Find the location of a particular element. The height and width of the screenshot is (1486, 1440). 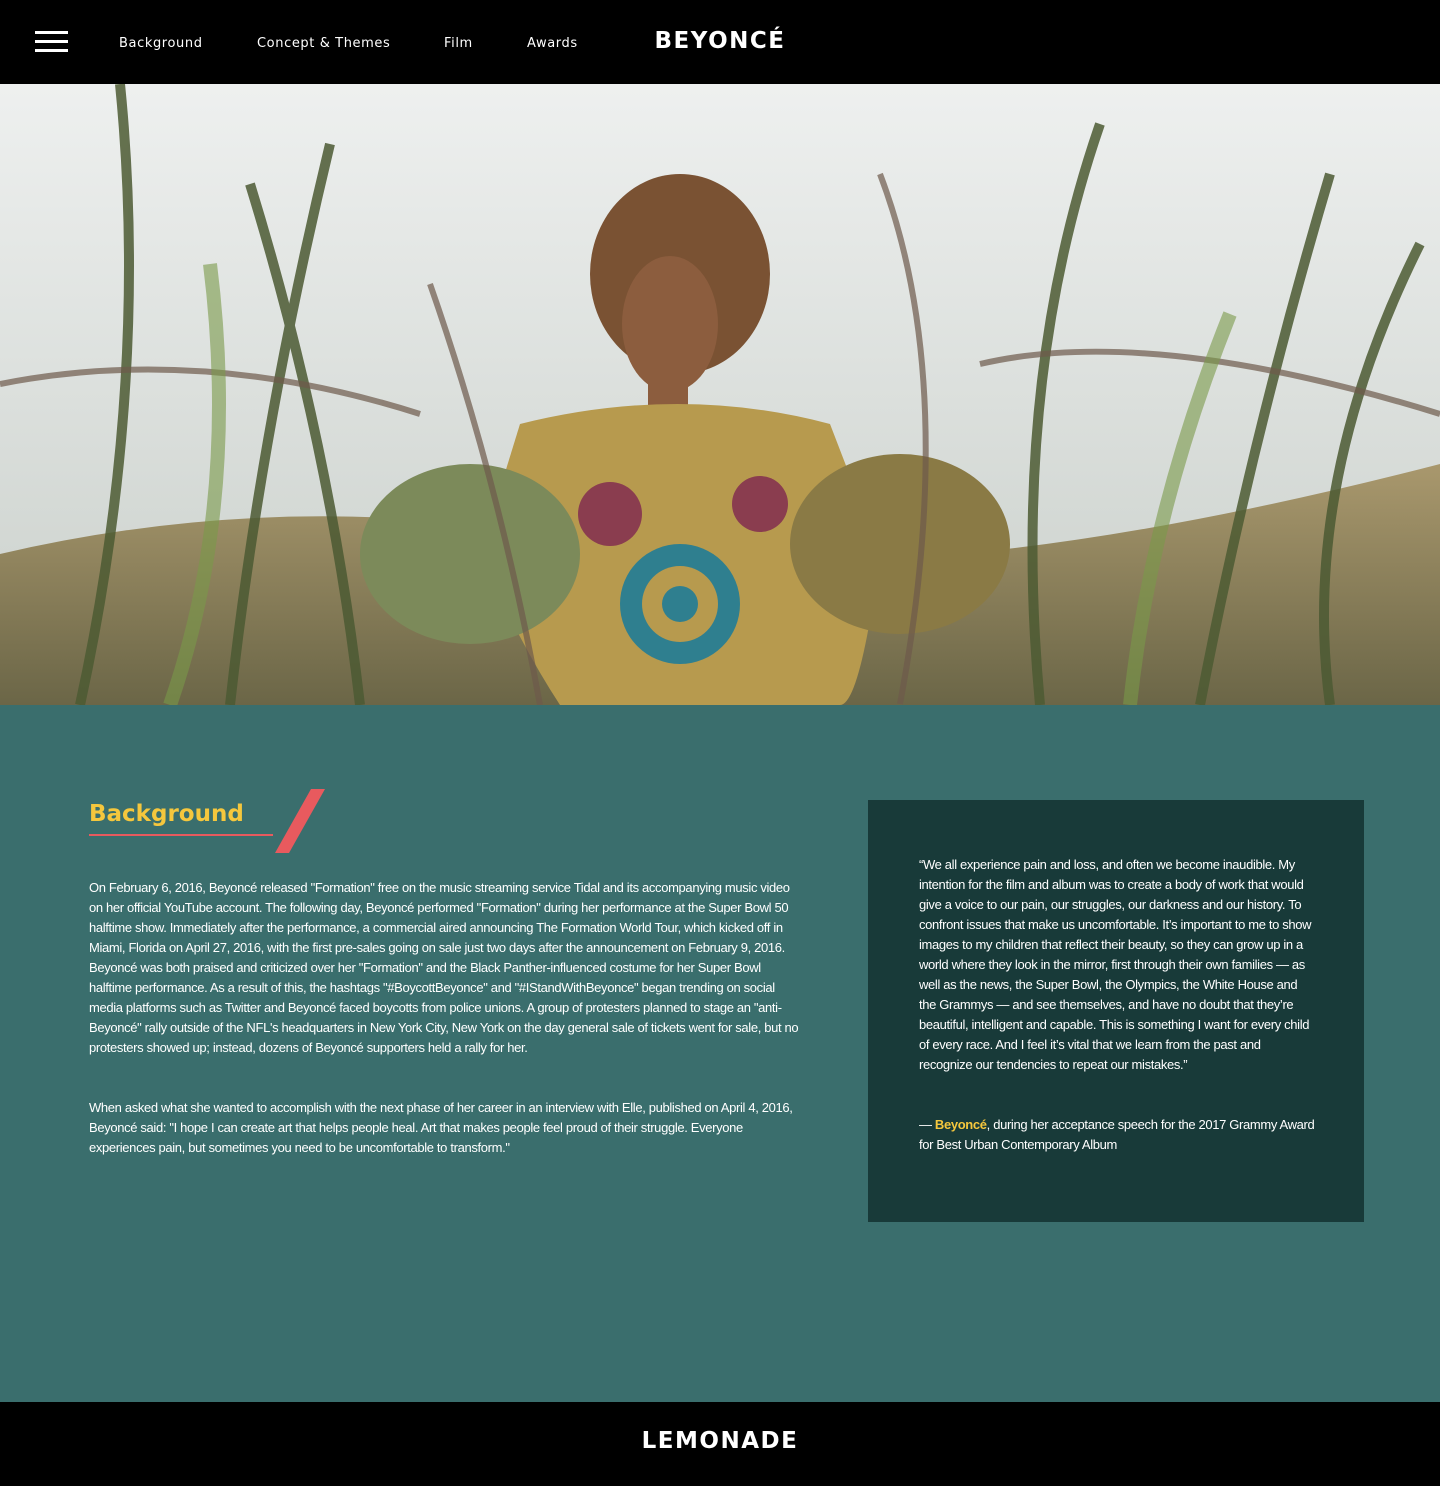

footer: LEMONADE is located at coordinates (720, 1444).